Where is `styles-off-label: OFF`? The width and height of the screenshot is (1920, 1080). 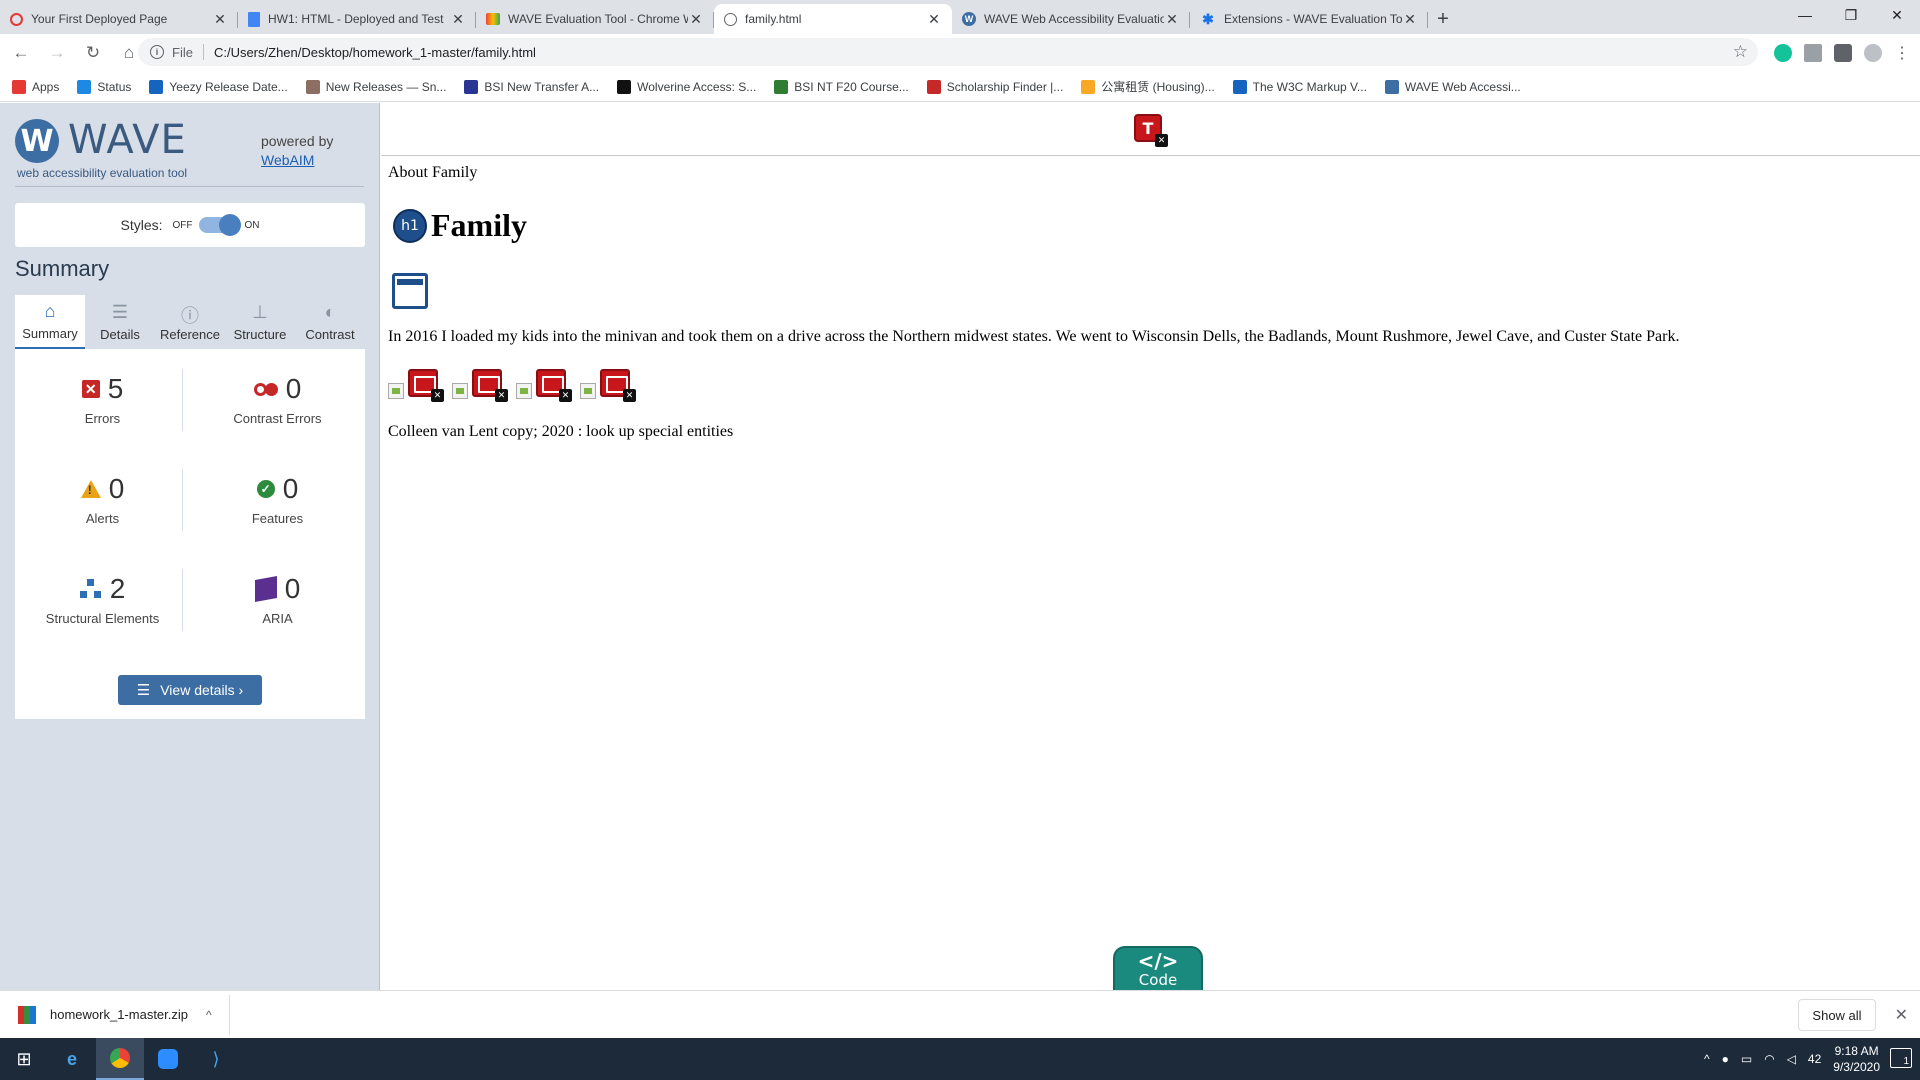 styles-off-label: OFF is located at coordinates (182, 225).